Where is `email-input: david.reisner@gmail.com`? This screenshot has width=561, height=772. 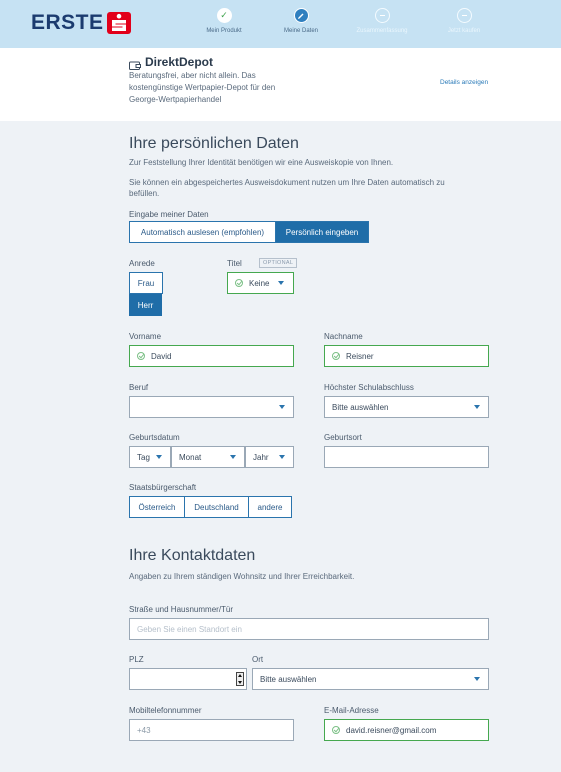 email-input: david.reisner@gmail.com is located at coordinates (406, 730).